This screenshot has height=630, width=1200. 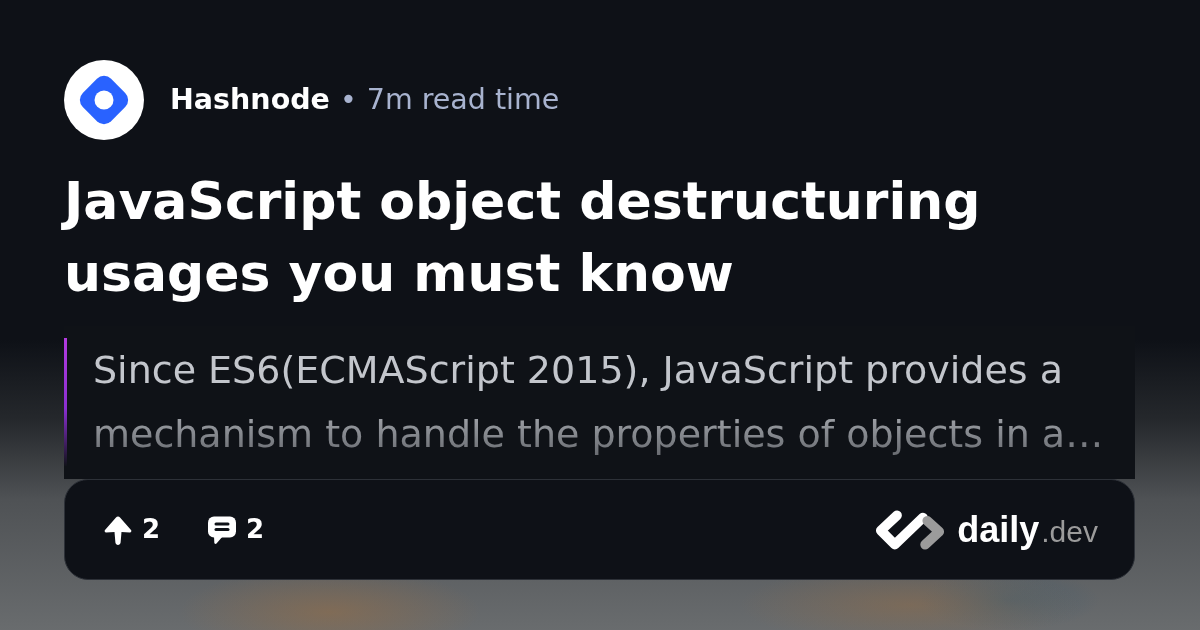 I want to click on brand-wordmark: daily, so click(x=998, y=529).